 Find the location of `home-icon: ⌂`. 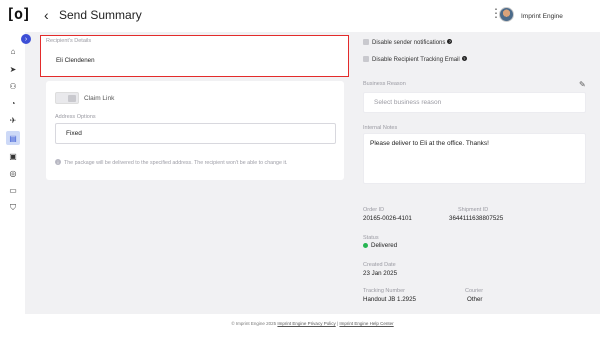

home-icon: ⌂ is located at coordinates (13, 51).